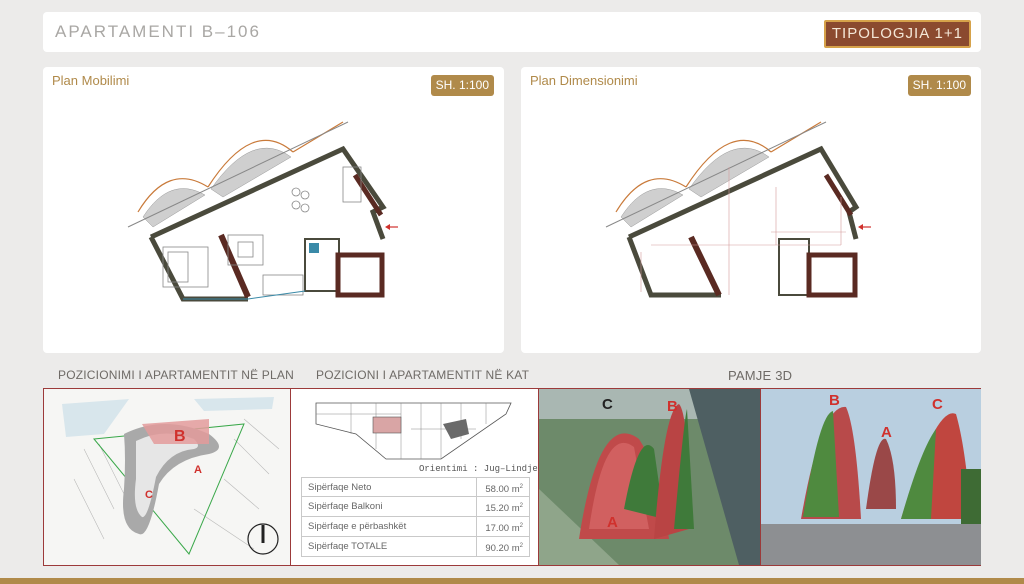  I want to click on street-label-a: A, so click(886, 432).